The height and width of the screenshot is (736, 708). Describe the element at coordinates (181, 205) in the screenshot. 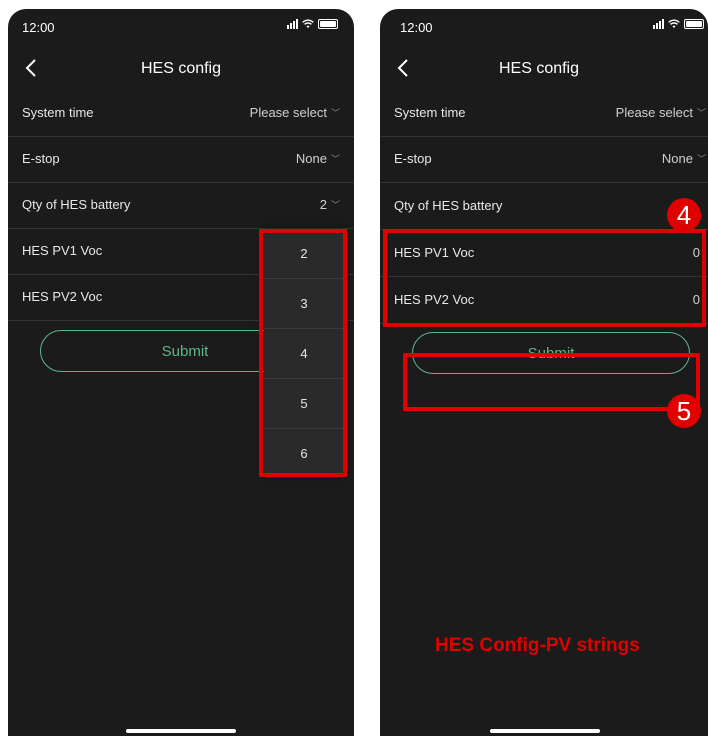

I see `qty-battery-row: Qty of HES battery 2 ﹀` at that location.